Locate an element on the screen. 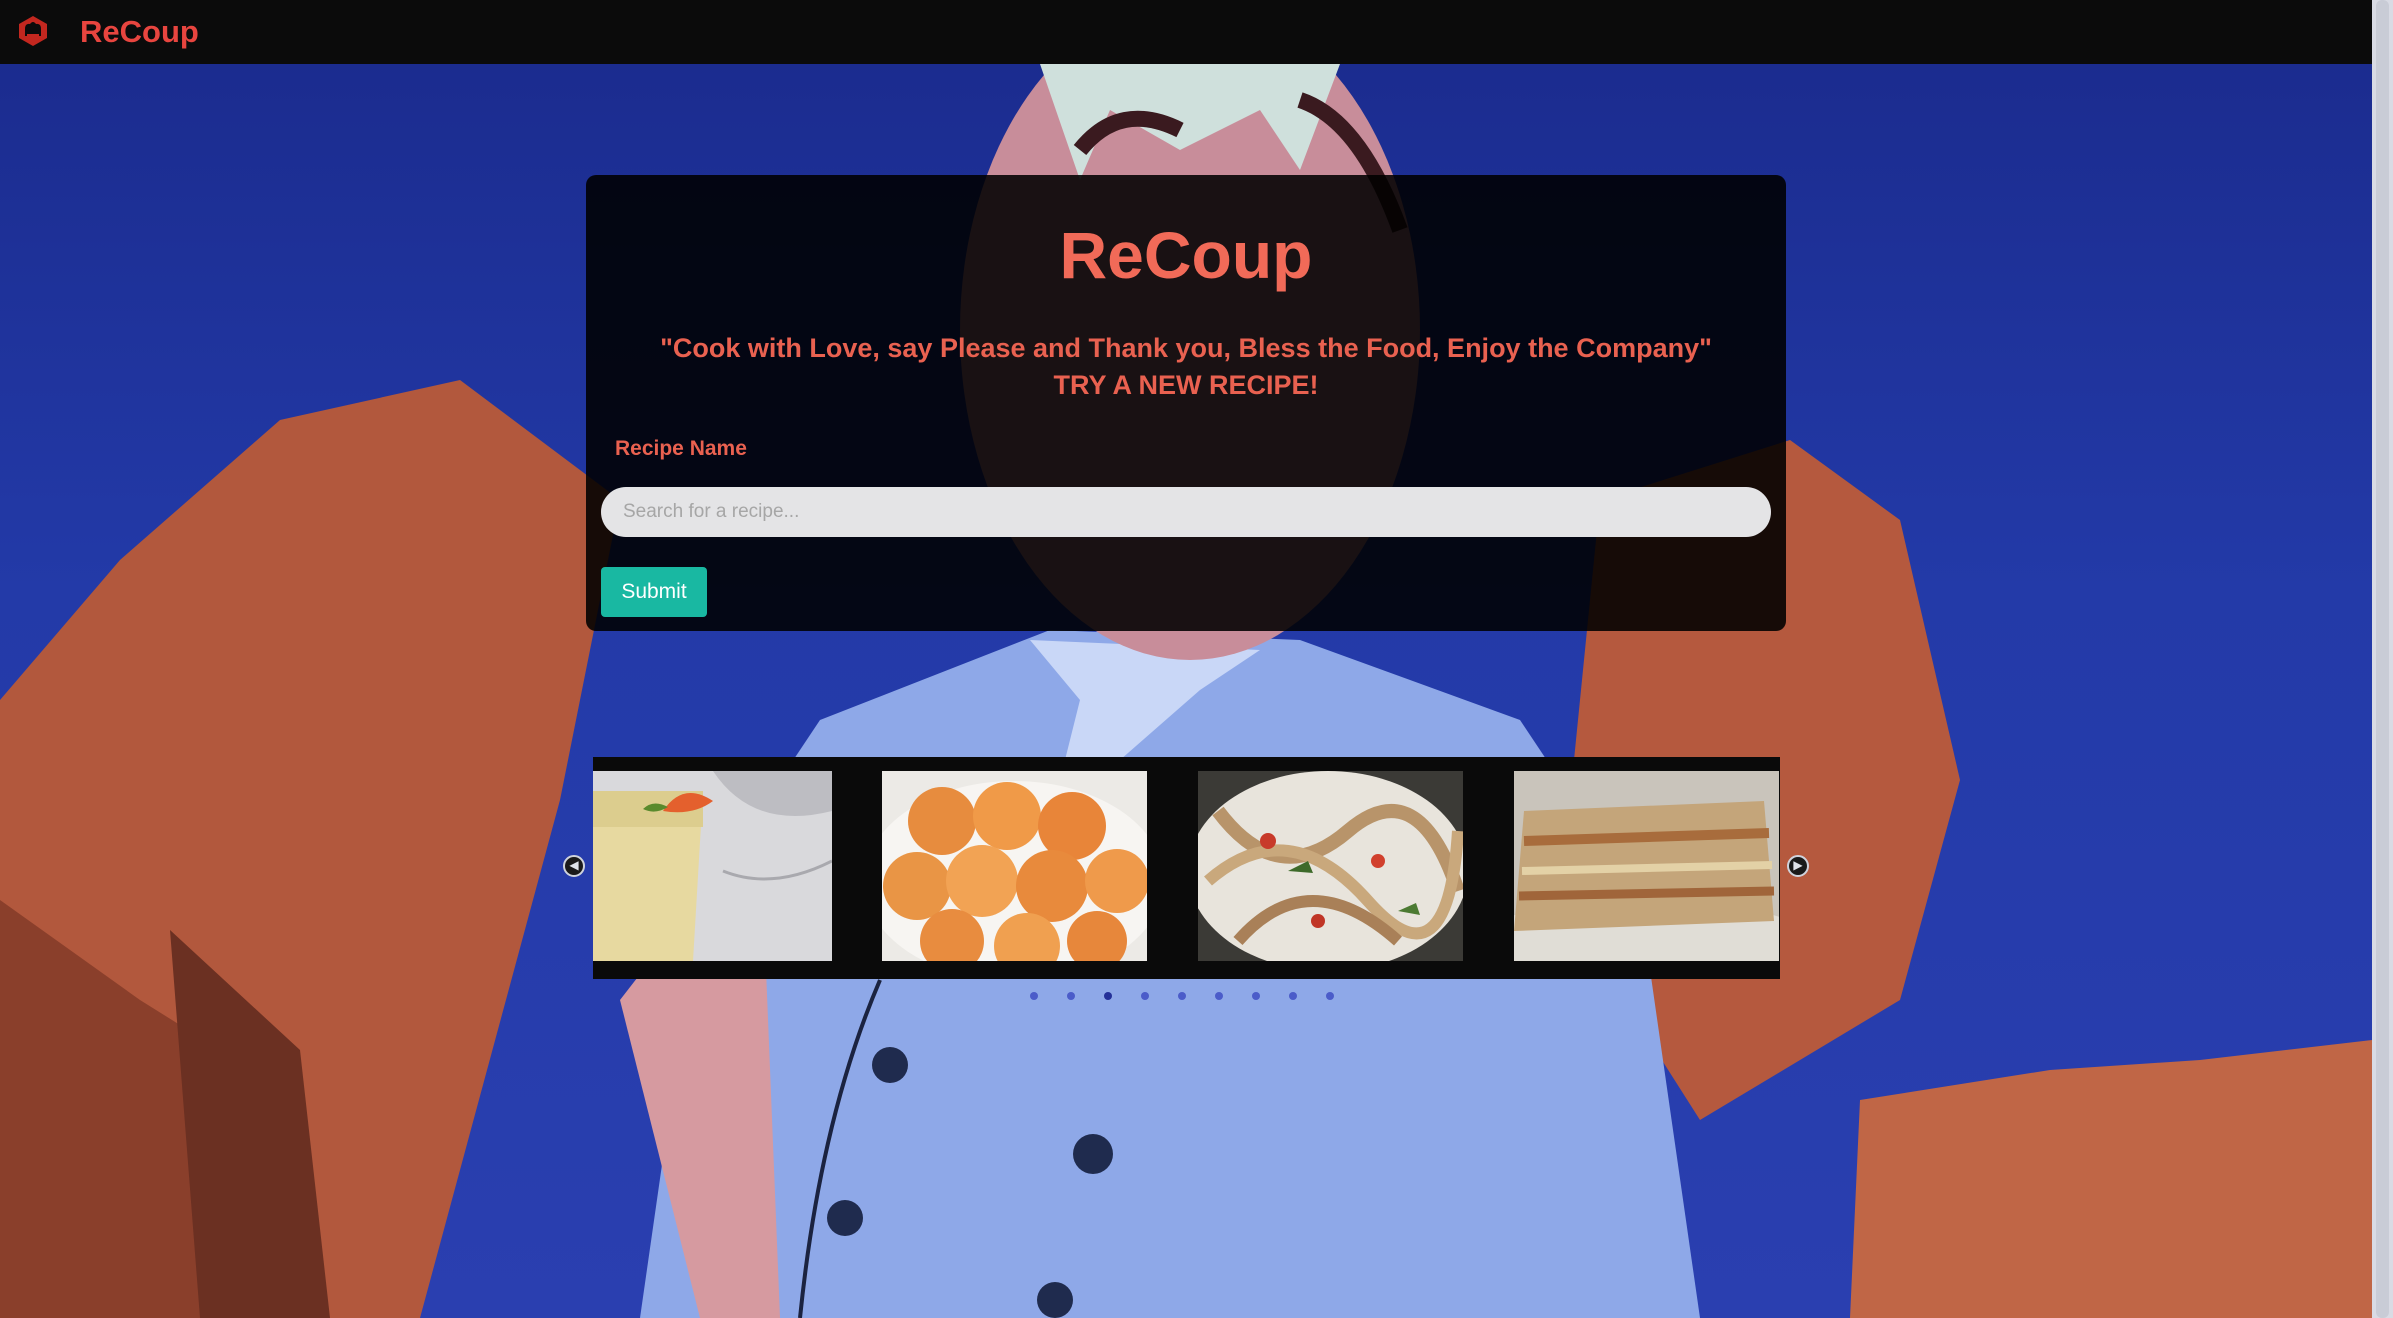 Image resolution: width=2393 pixels, height=1318 pixels. sugar-donuts-image is located at coordinates (1014, 866).